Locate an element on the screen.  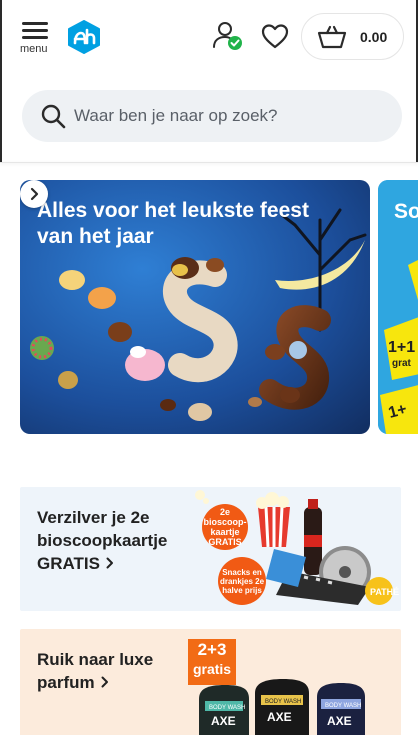
search-icon is located at coordinates (53, 116).